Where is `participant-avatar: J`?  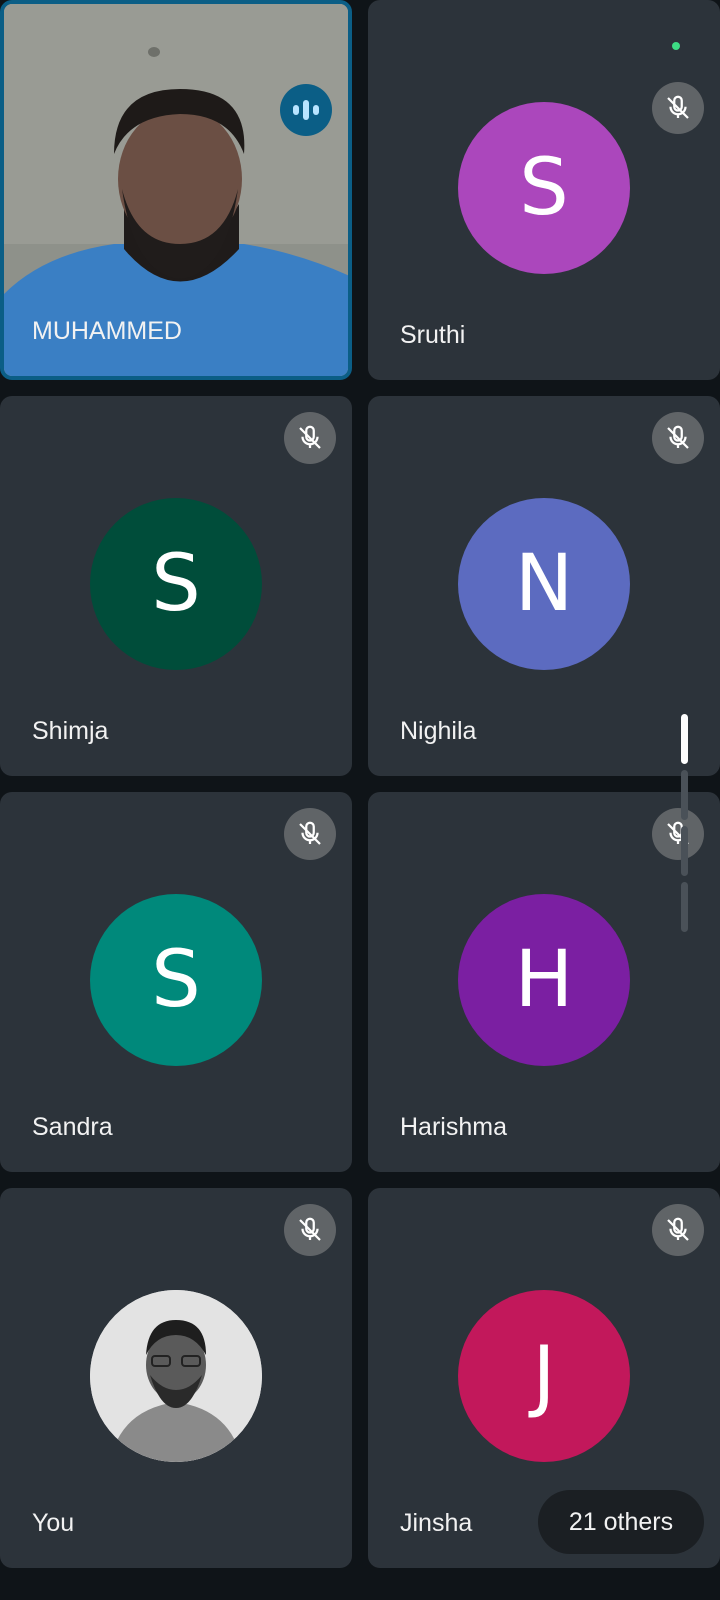
participant-avatar: J is located at coordinates (544, 1376).